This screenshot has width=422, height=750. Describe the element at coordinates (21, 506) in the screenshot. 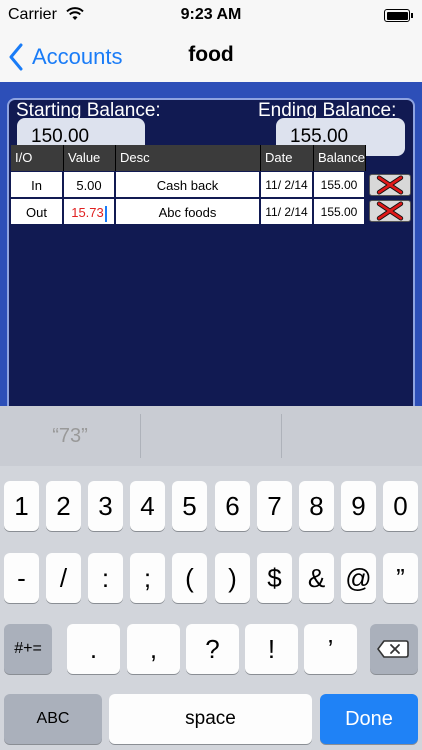

I see `key-1: 1` at that location.